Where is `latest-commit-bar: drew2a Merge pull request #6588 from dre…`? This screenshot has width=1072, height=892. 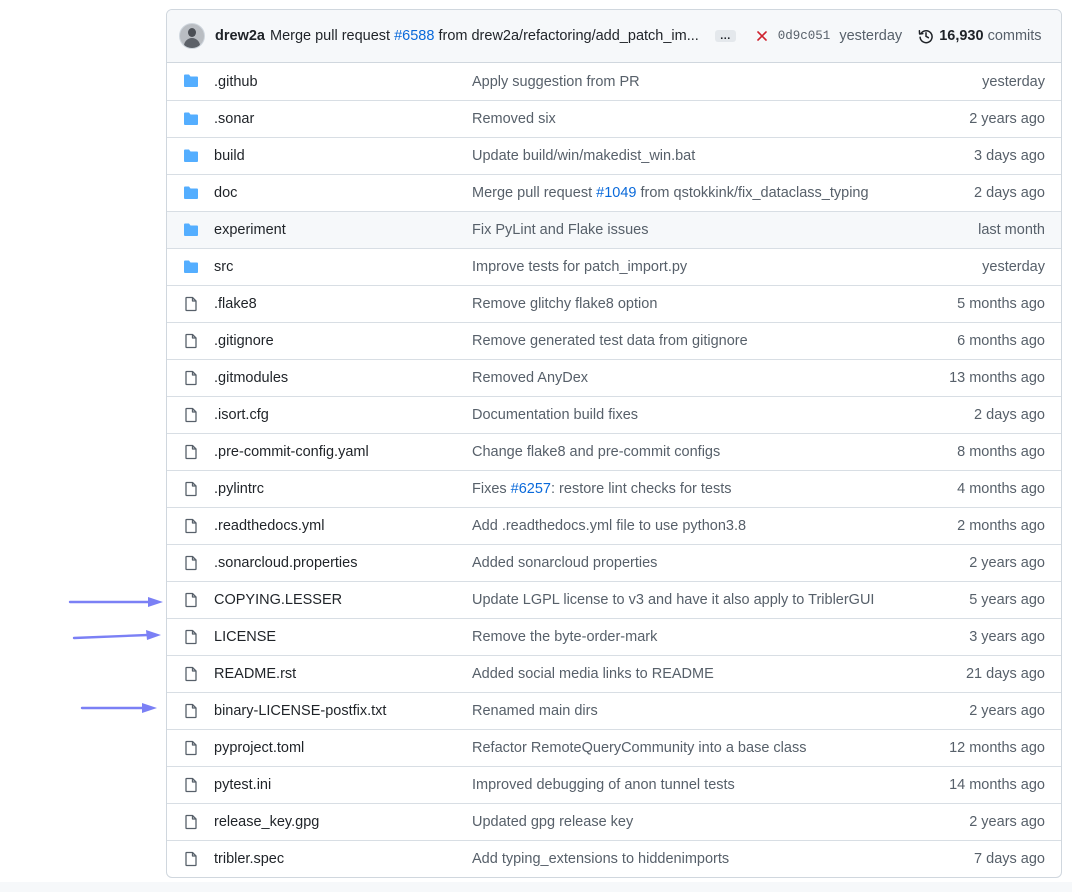
latest-commit-bar: drew2a Merge pull request #6588 from dre… is located at coordinates (614, 36).